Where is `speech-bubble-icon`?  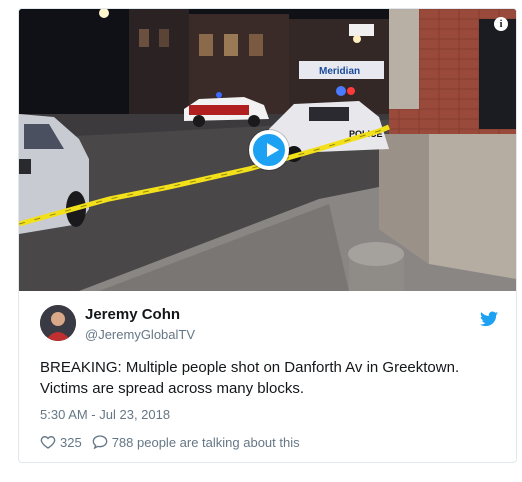
speech-bubble-icon is located at coordinates (100, 442).